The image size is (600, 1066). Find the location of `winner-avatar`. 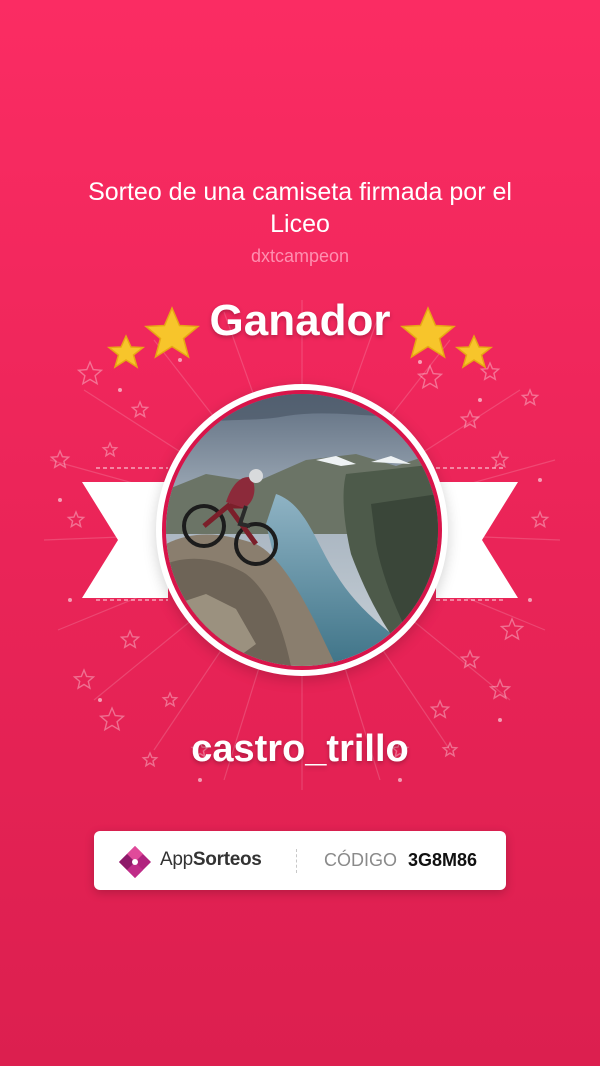

winner-avatar is located at coordinates (302, 530).